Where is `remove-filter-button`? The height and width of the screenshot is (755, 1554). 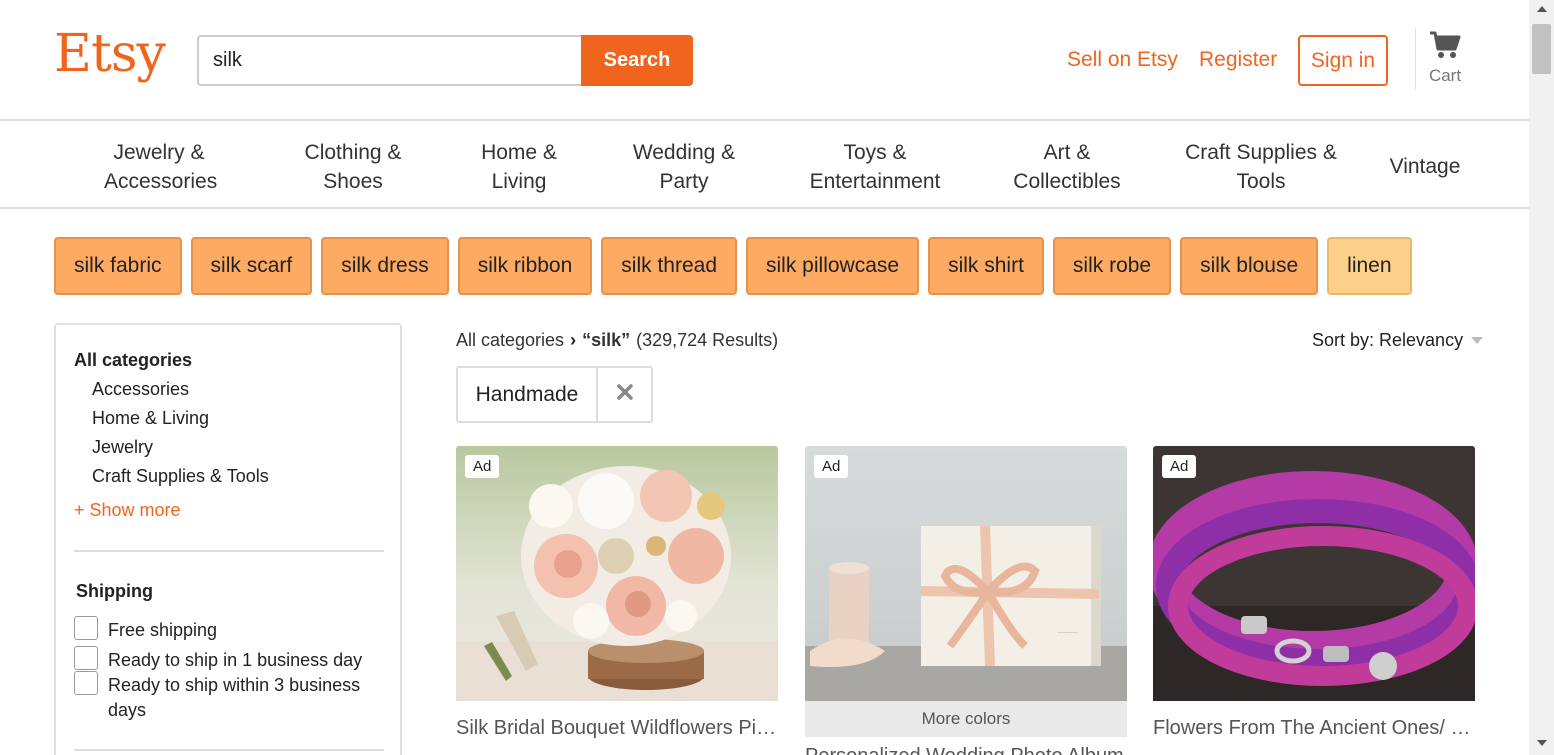 remove-filter-button is located at coordinates (624, 394).